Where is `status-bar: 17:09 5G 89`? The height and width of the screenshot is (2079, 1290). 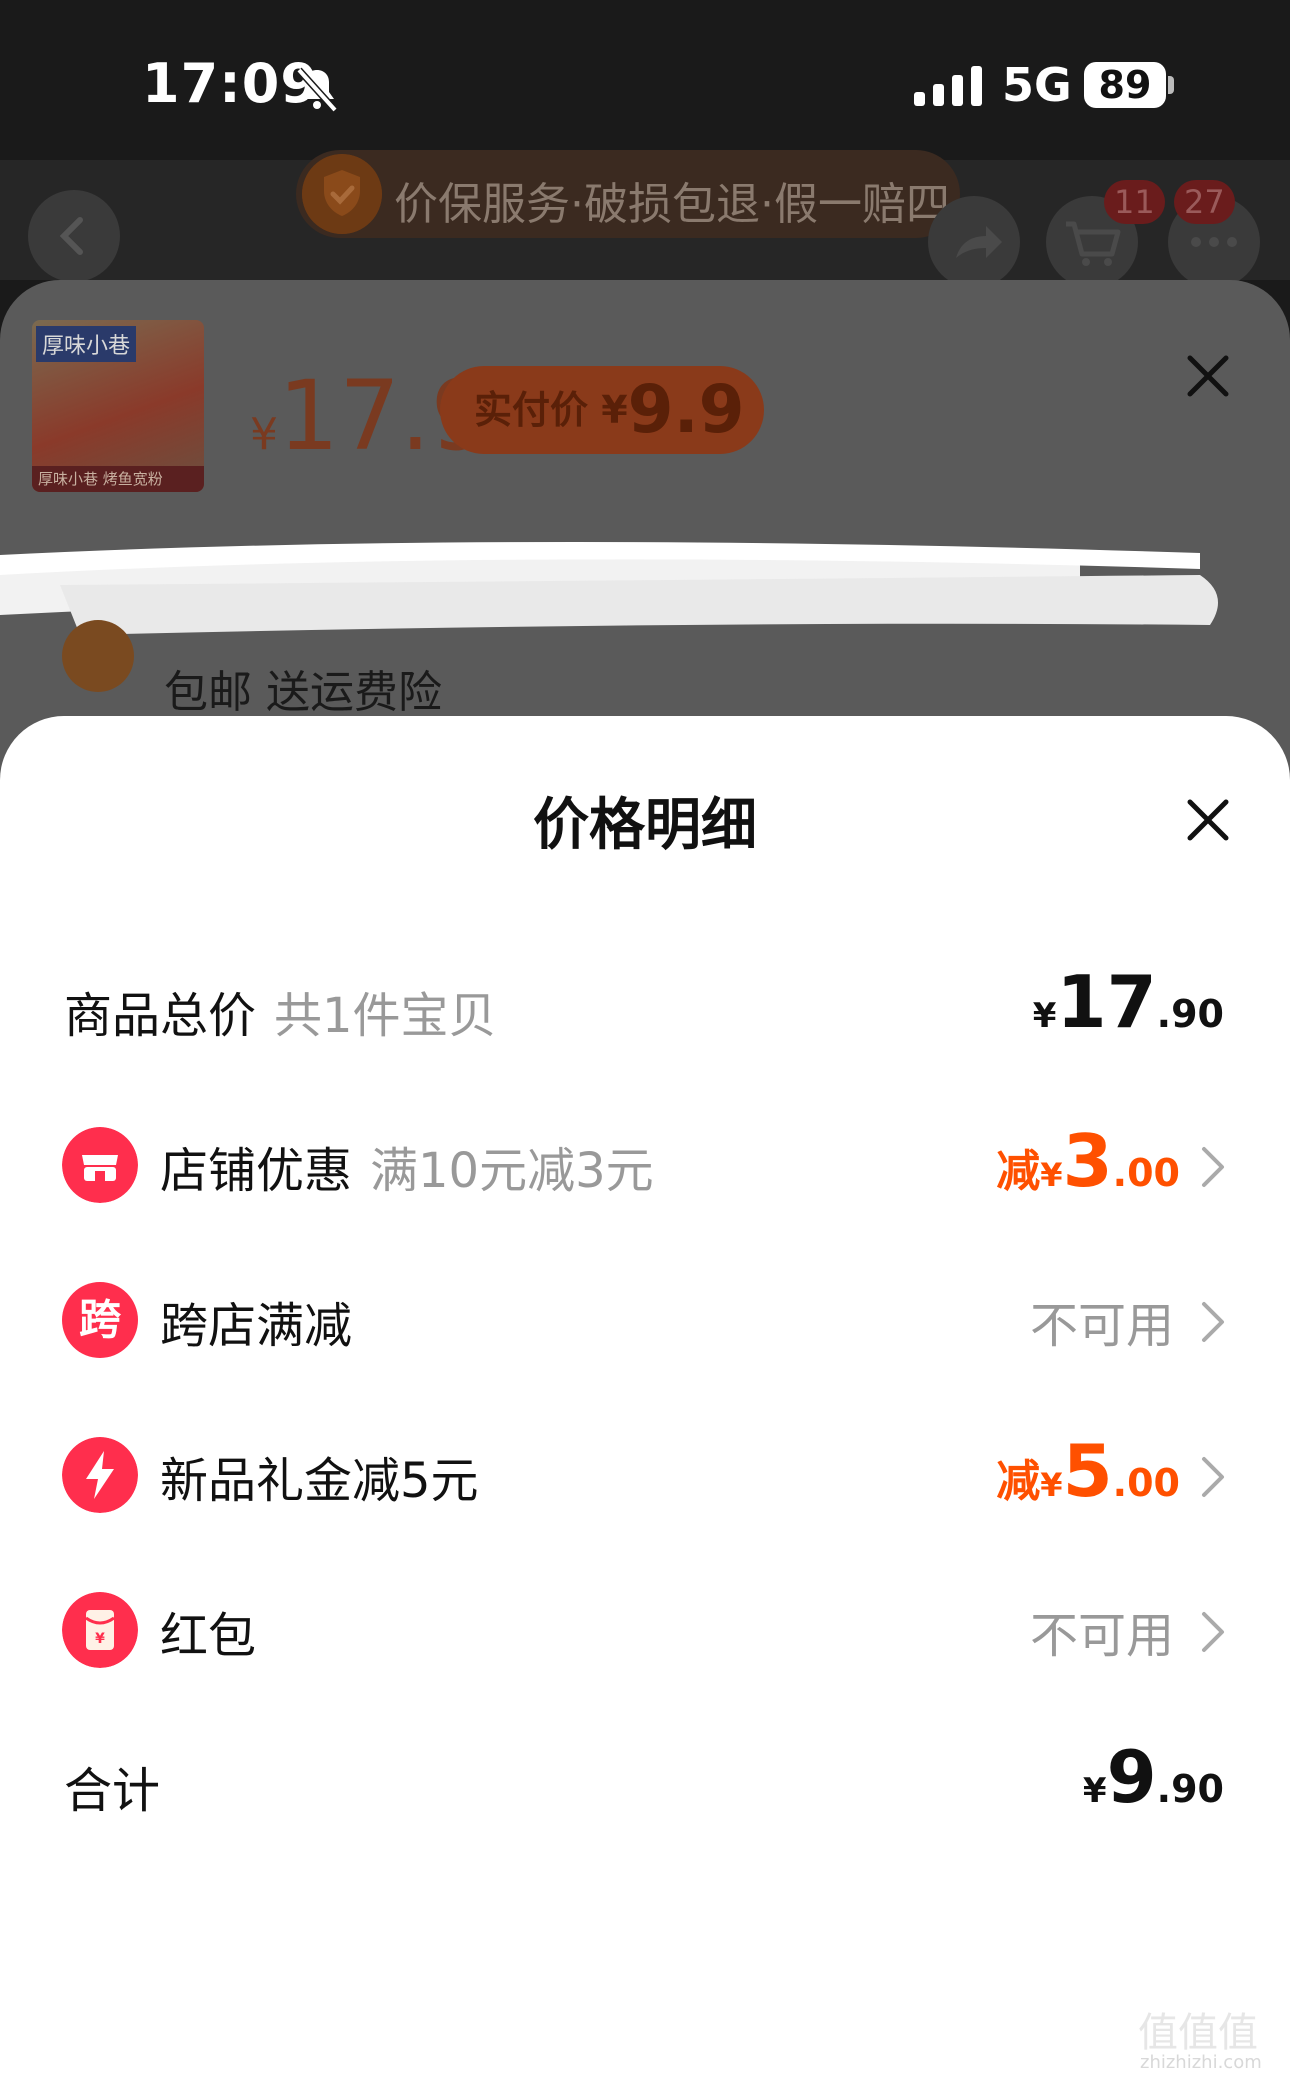 status-bar: 17:09 5G 89 is located at coordinates (645, 80).